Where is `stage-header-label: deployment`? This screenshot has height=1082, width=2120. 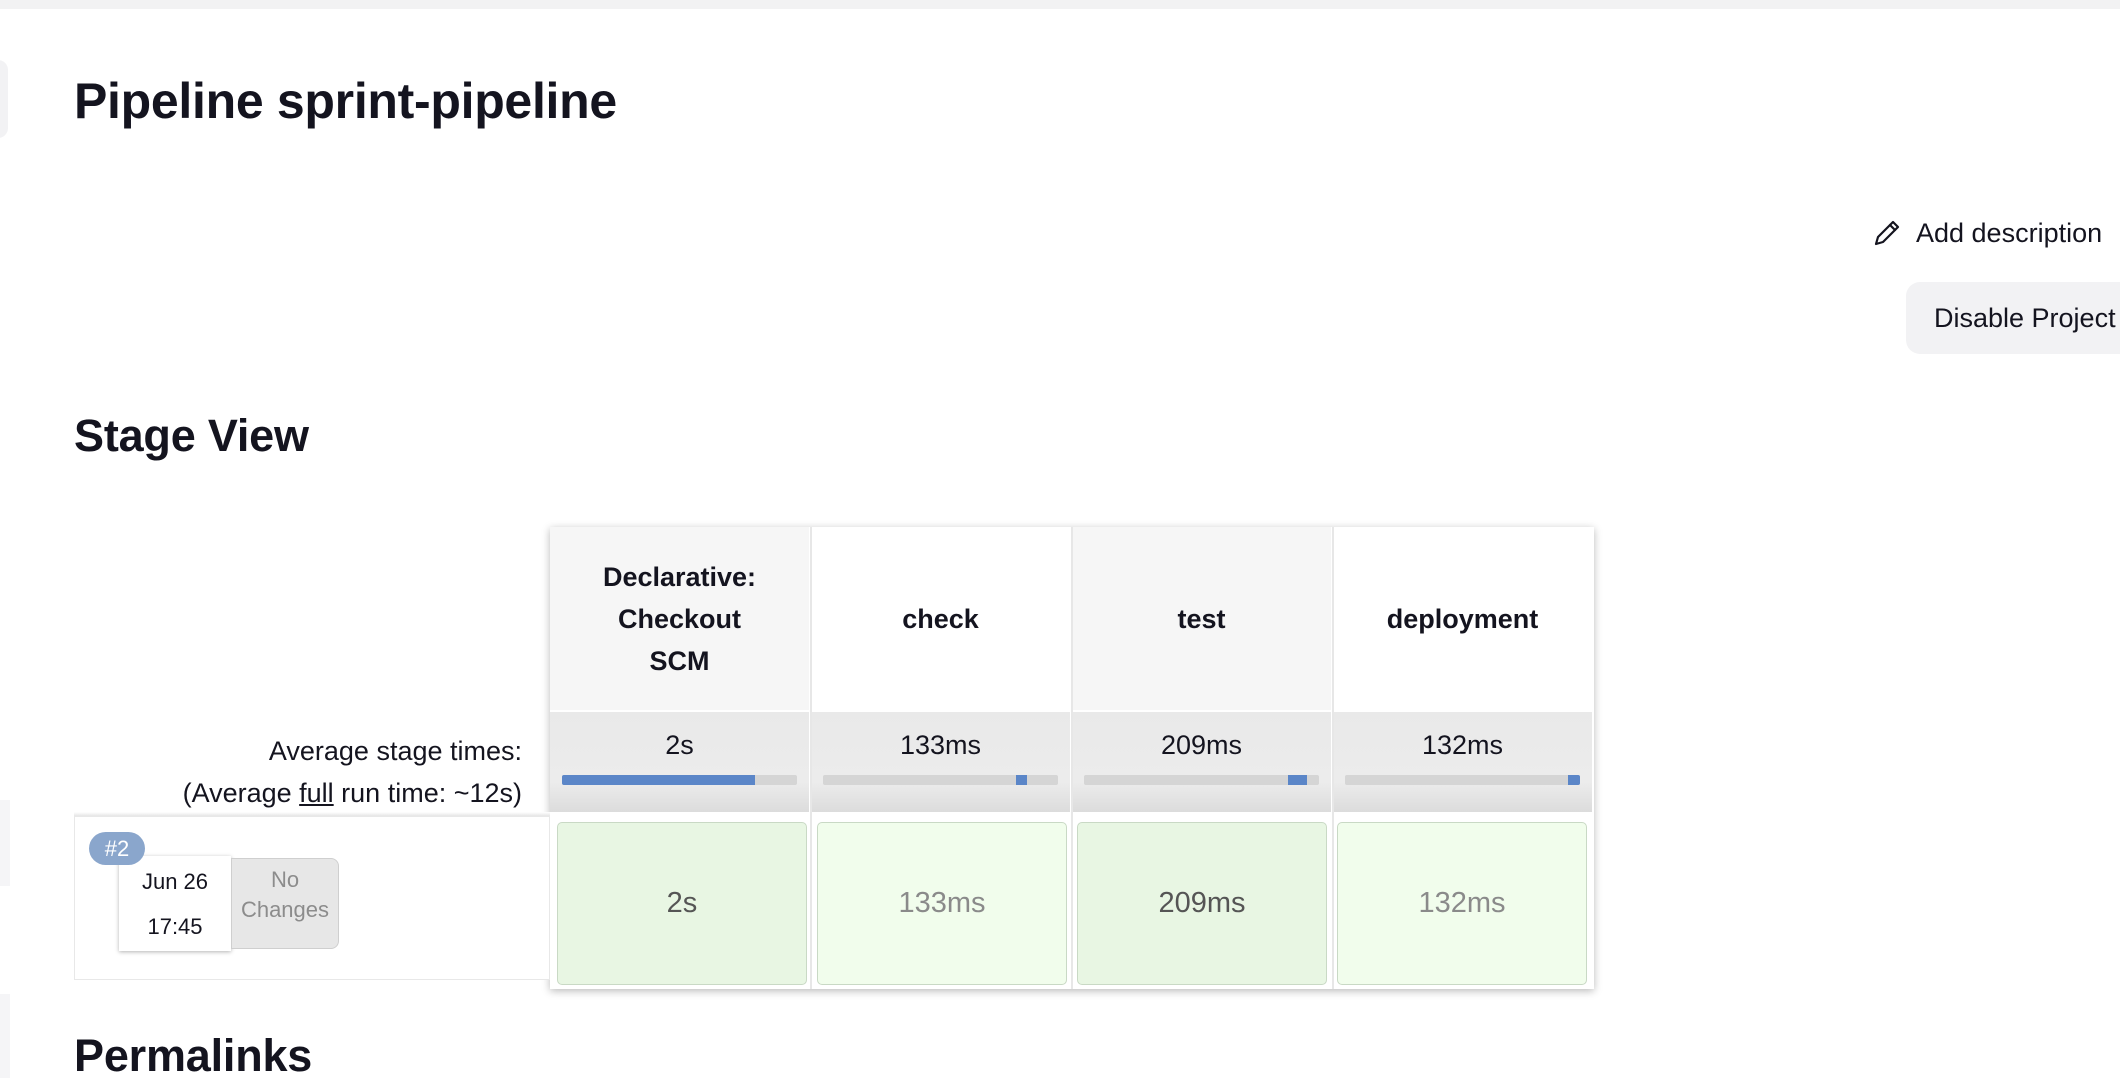 stage-header-label: deployment is located at coordinates (1462, 618).